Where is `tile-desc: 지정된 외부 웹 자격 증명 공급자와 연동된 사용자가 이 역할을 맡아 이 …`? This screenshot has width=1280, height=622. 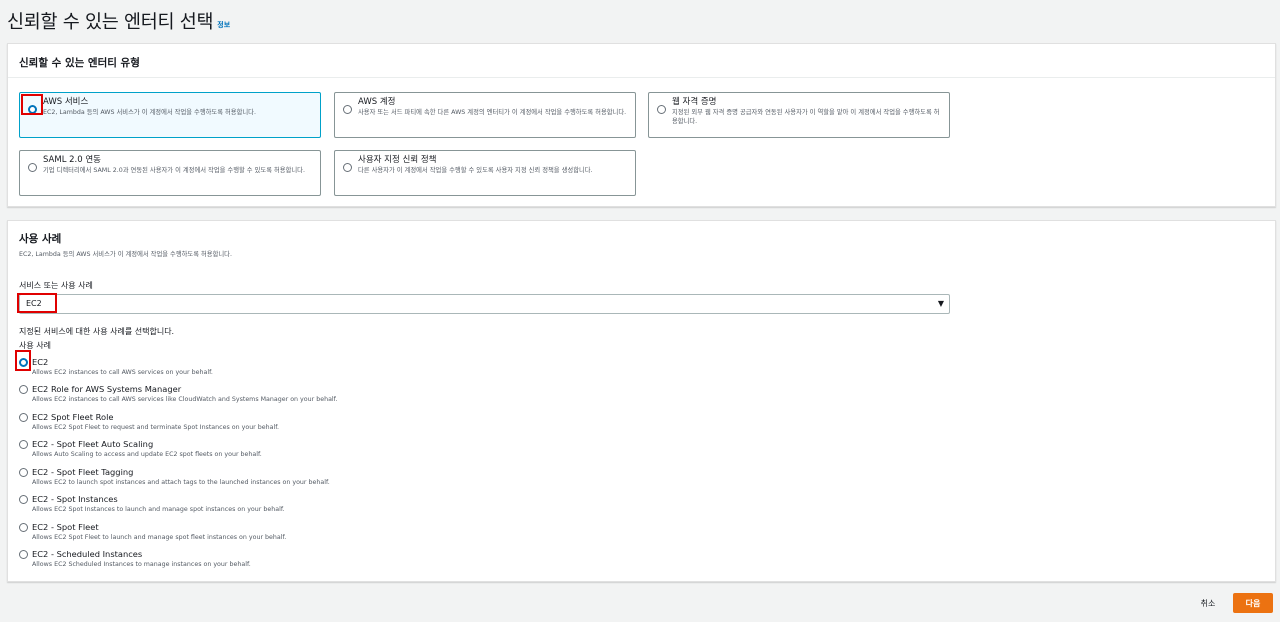
tile-desc: 지정된 외부 웹 자격 증명 공급자와 연동된 사용자가 이 역할을 맡아 이 … is located at coordinates (806, 117).